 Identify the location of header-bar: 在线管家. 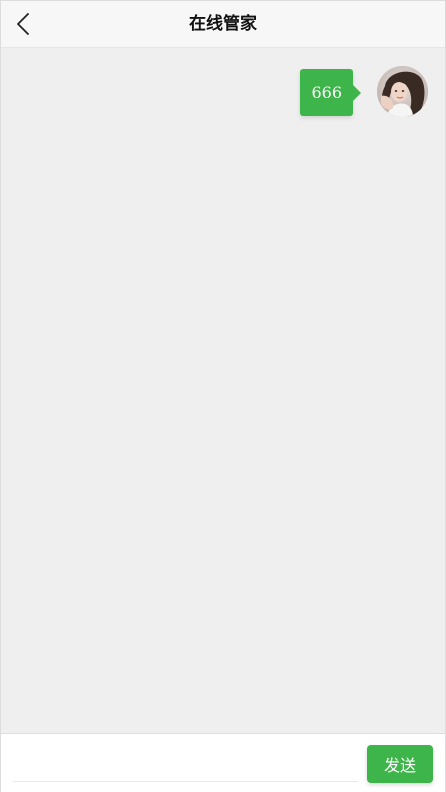
(223, 24).